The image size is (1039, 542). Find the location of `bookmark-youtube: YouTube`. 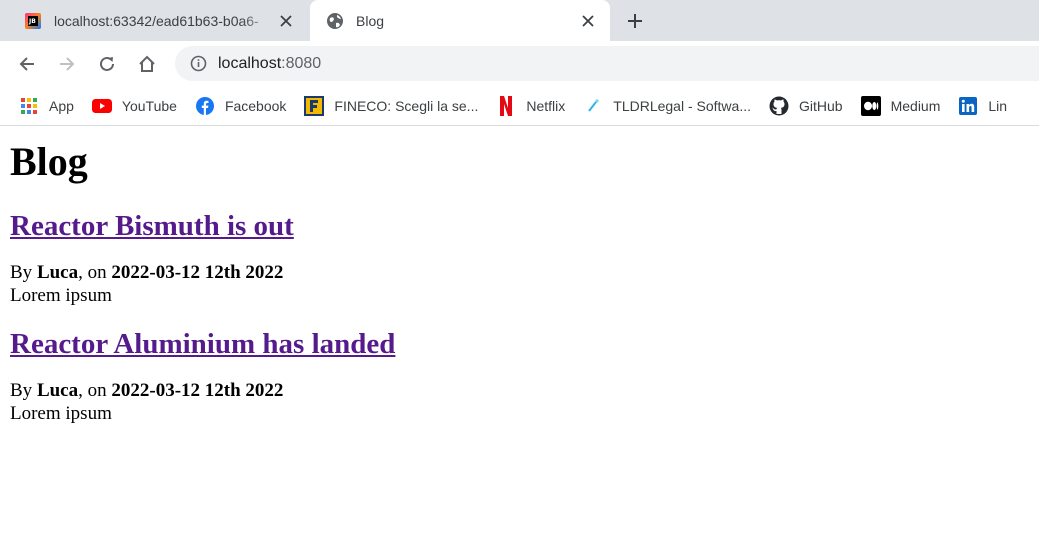

bookmark-youtube: YouTube is located at coordinates (134, 106).